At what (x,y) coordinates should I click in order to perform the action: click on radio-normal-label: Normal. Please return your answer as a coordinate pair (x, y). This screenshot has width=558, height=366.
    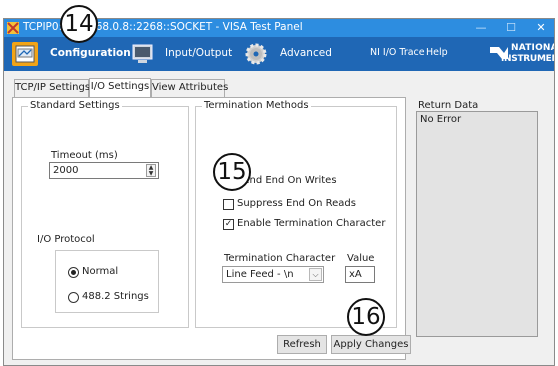
    Looking at the image, I should click on (100, 271).